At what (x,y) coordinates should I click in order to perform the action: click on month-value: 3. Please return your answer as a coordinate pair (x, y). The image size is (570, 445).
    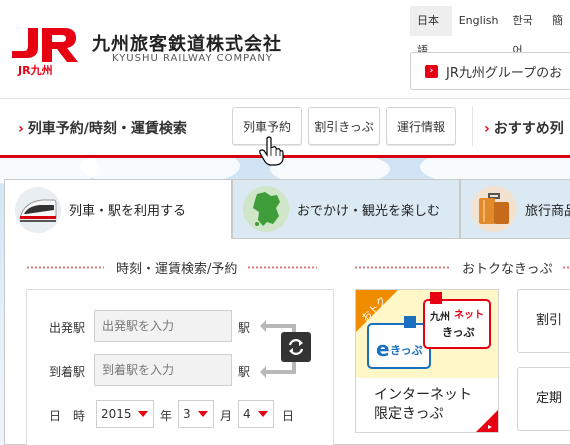
    Looking at the image, I should click on (187, 414).